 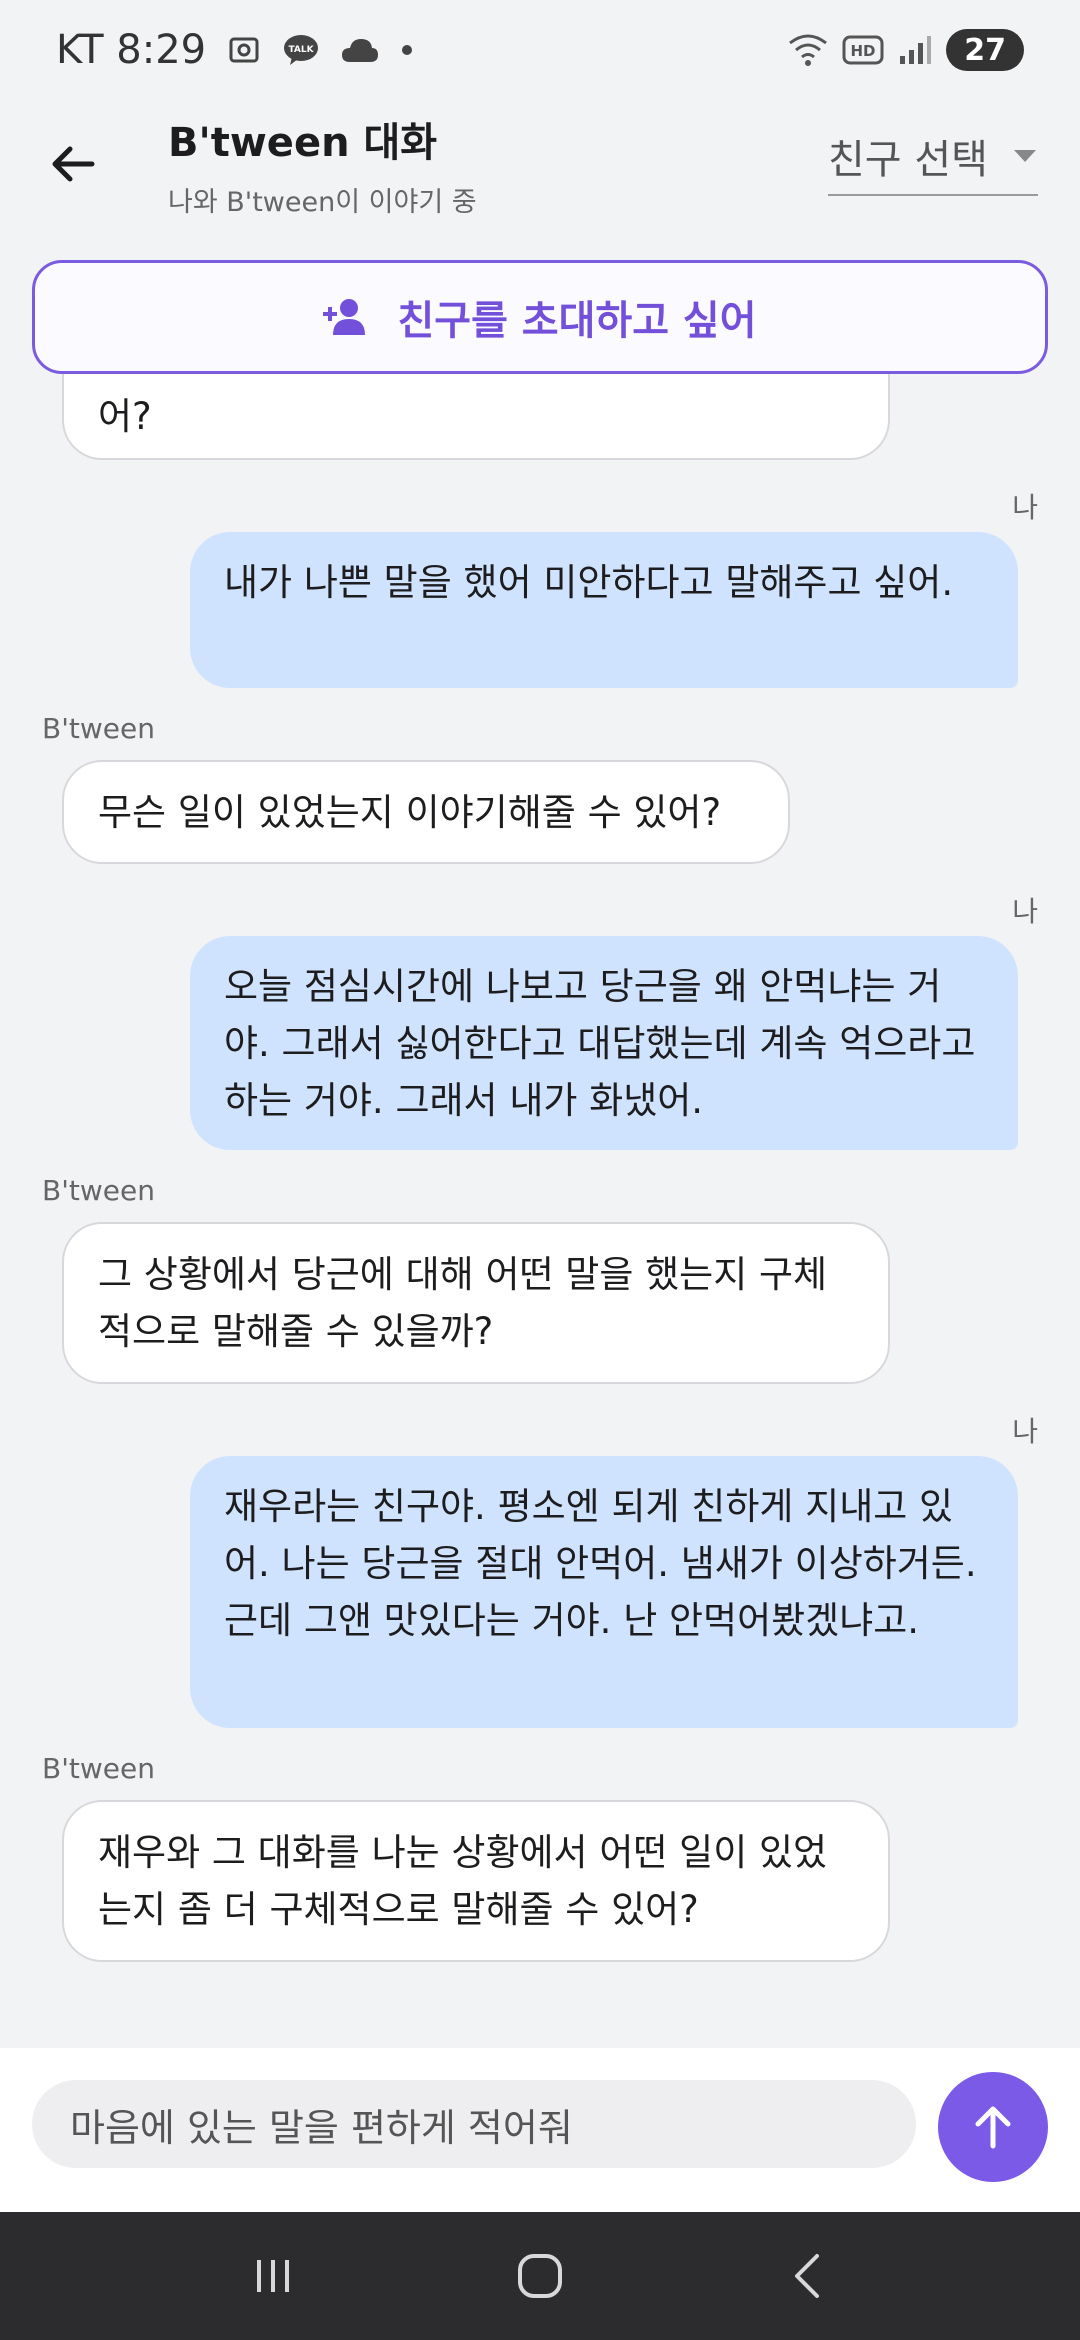 I want to click on svg-text: HD, so click(x=863, y=51).